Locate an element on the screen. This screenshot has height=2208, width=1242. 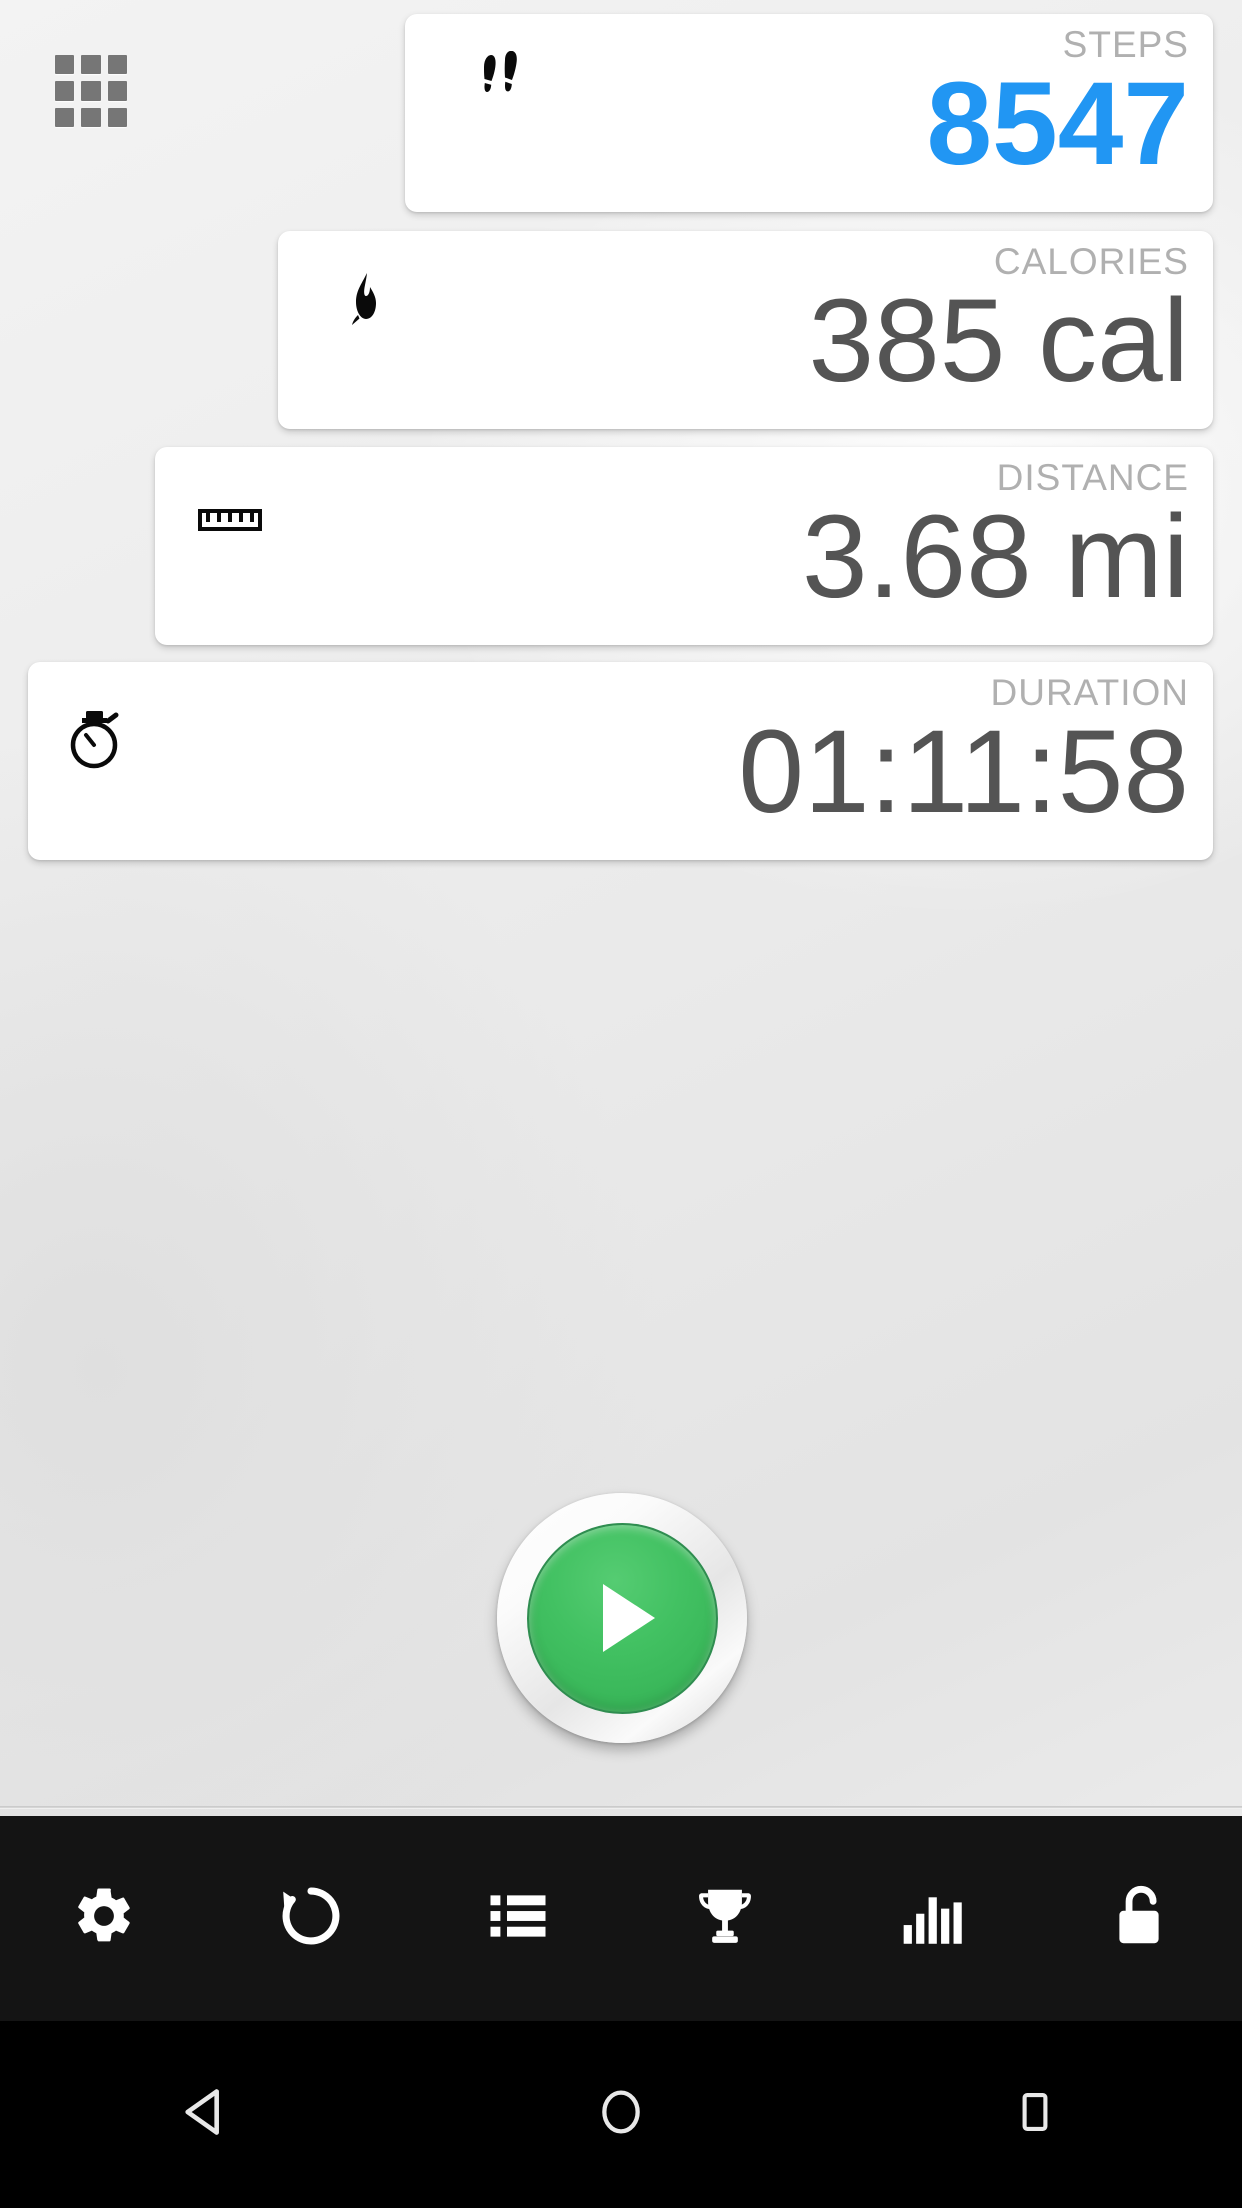
card-value: 385 cal is located at coordinates (998, 340).